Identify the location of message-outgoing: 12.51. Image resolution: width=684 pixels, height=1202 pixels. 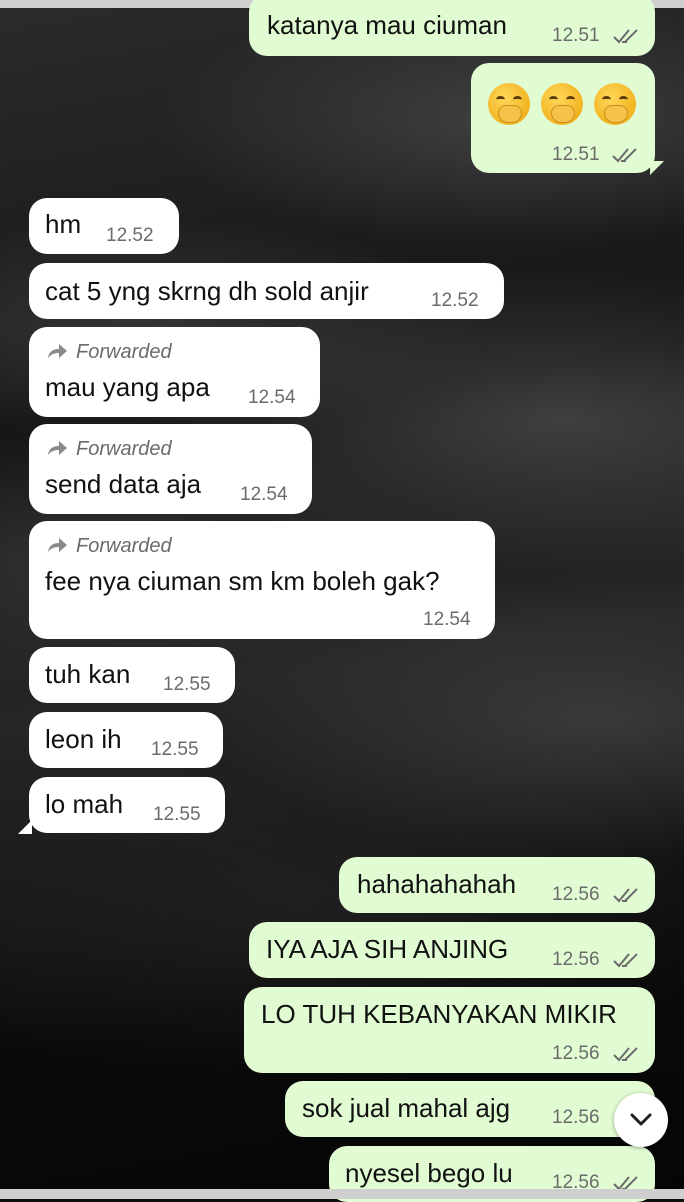
(563, 118).